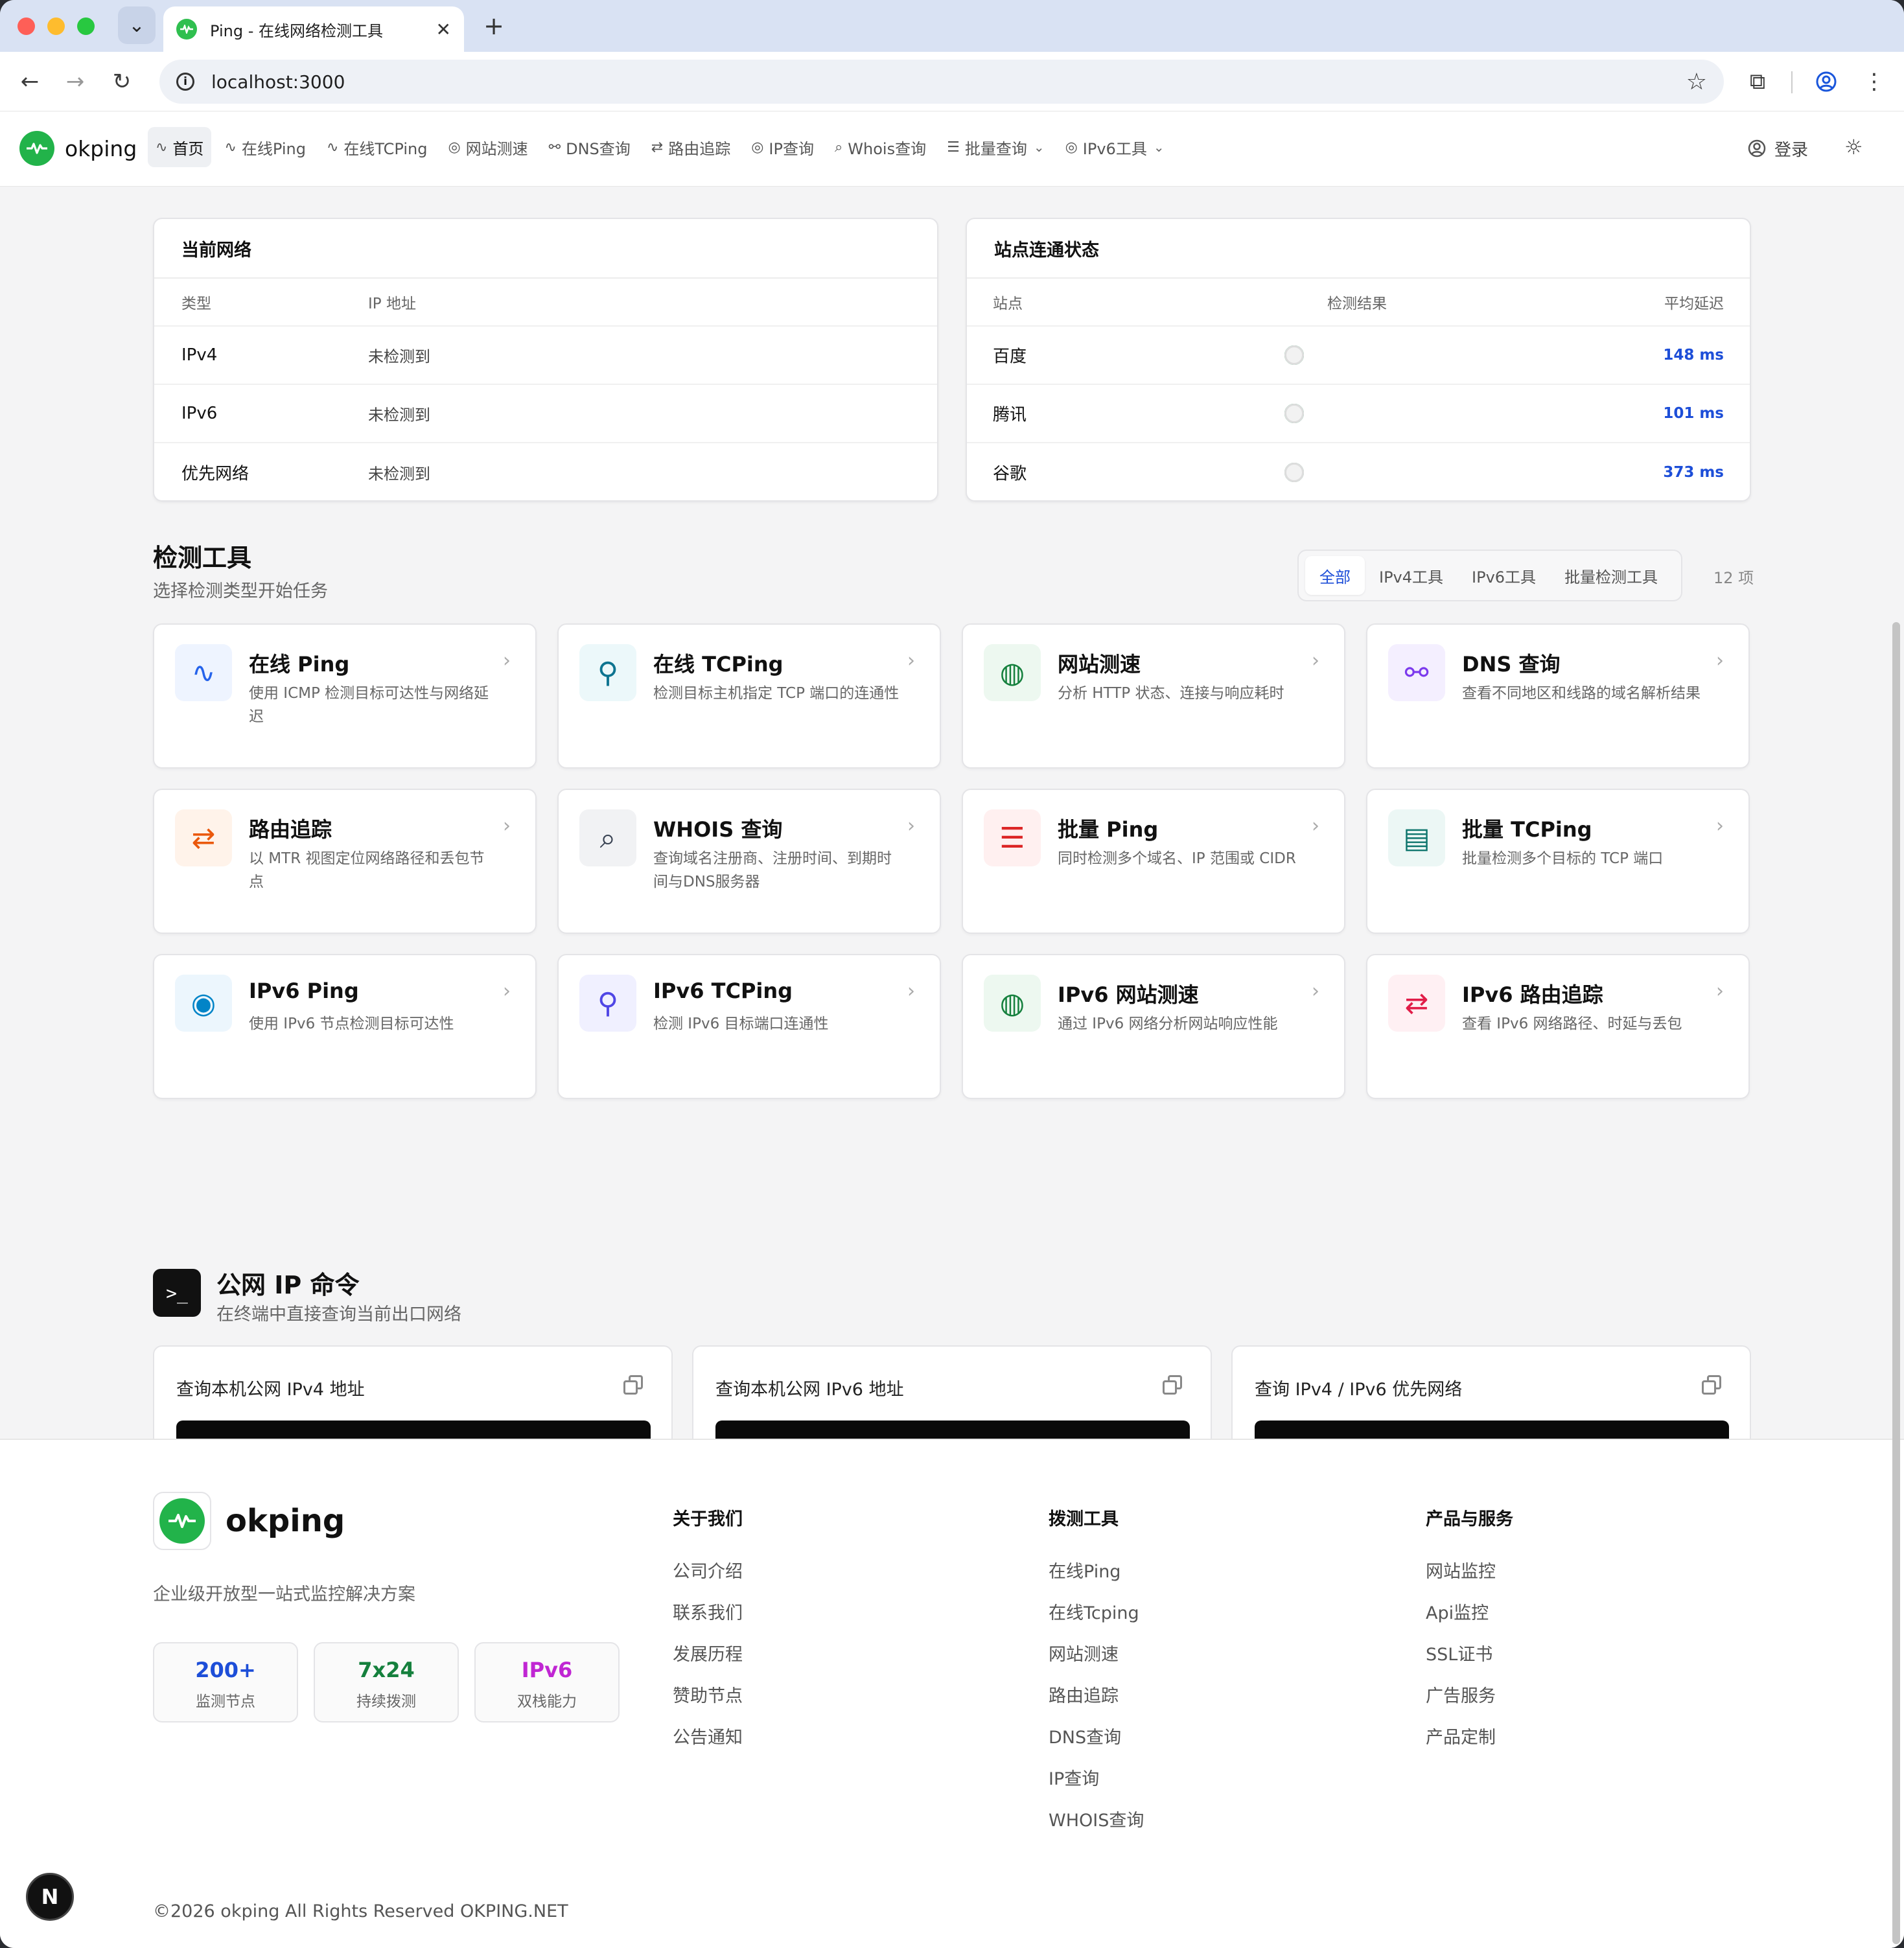 Image resolution: width=1904 pixels, height=1948 pixels. I want to click on nav-item-6: ◎ IP查询, so click(783, 147).